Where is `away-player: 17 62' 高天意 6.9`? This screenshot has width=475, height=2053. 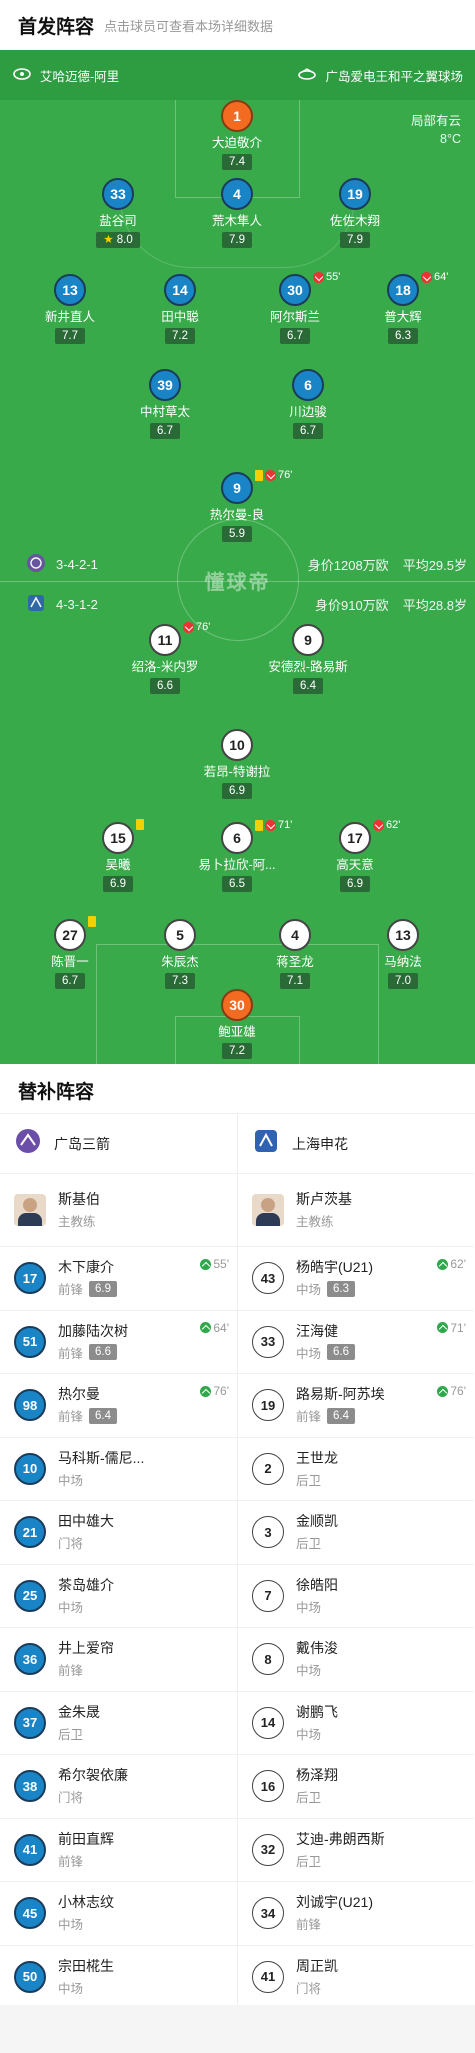
away-player: 17 62' 高天意 6.9 is located at coordinates (355, 855).